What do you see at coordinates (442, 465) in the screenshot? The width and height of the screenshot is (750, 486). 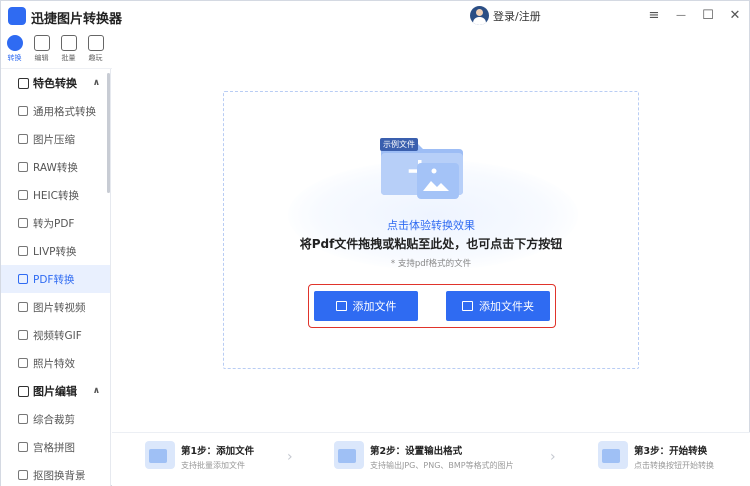 I see `step-desc: 支持输出JPG、PNG、BMP等格式的图片` at bounding box center [442, 465].